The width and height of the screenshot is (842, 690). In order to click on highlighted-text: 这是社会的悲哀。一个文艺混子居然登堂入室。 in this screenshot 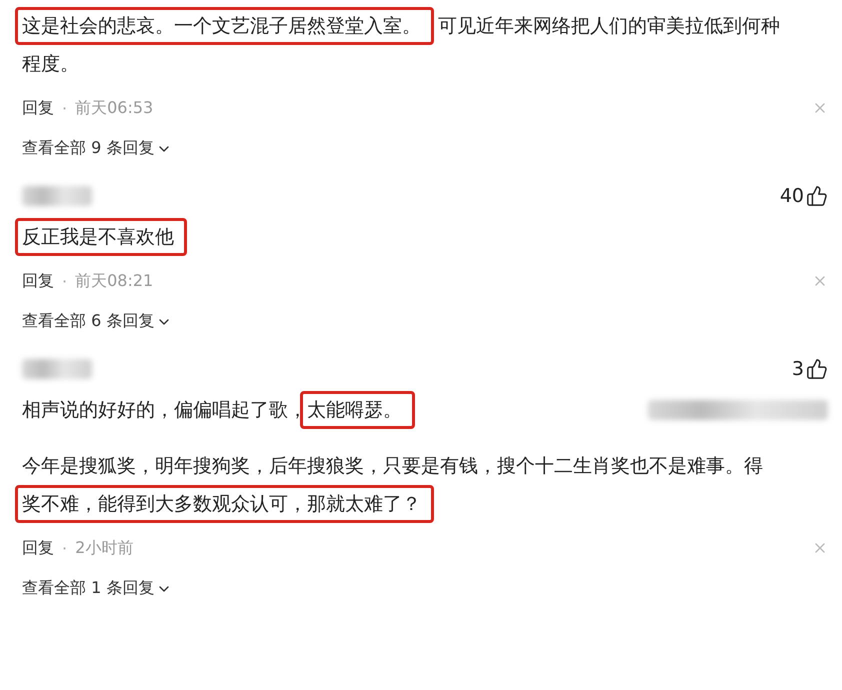, I will do `click(224, 26)`.